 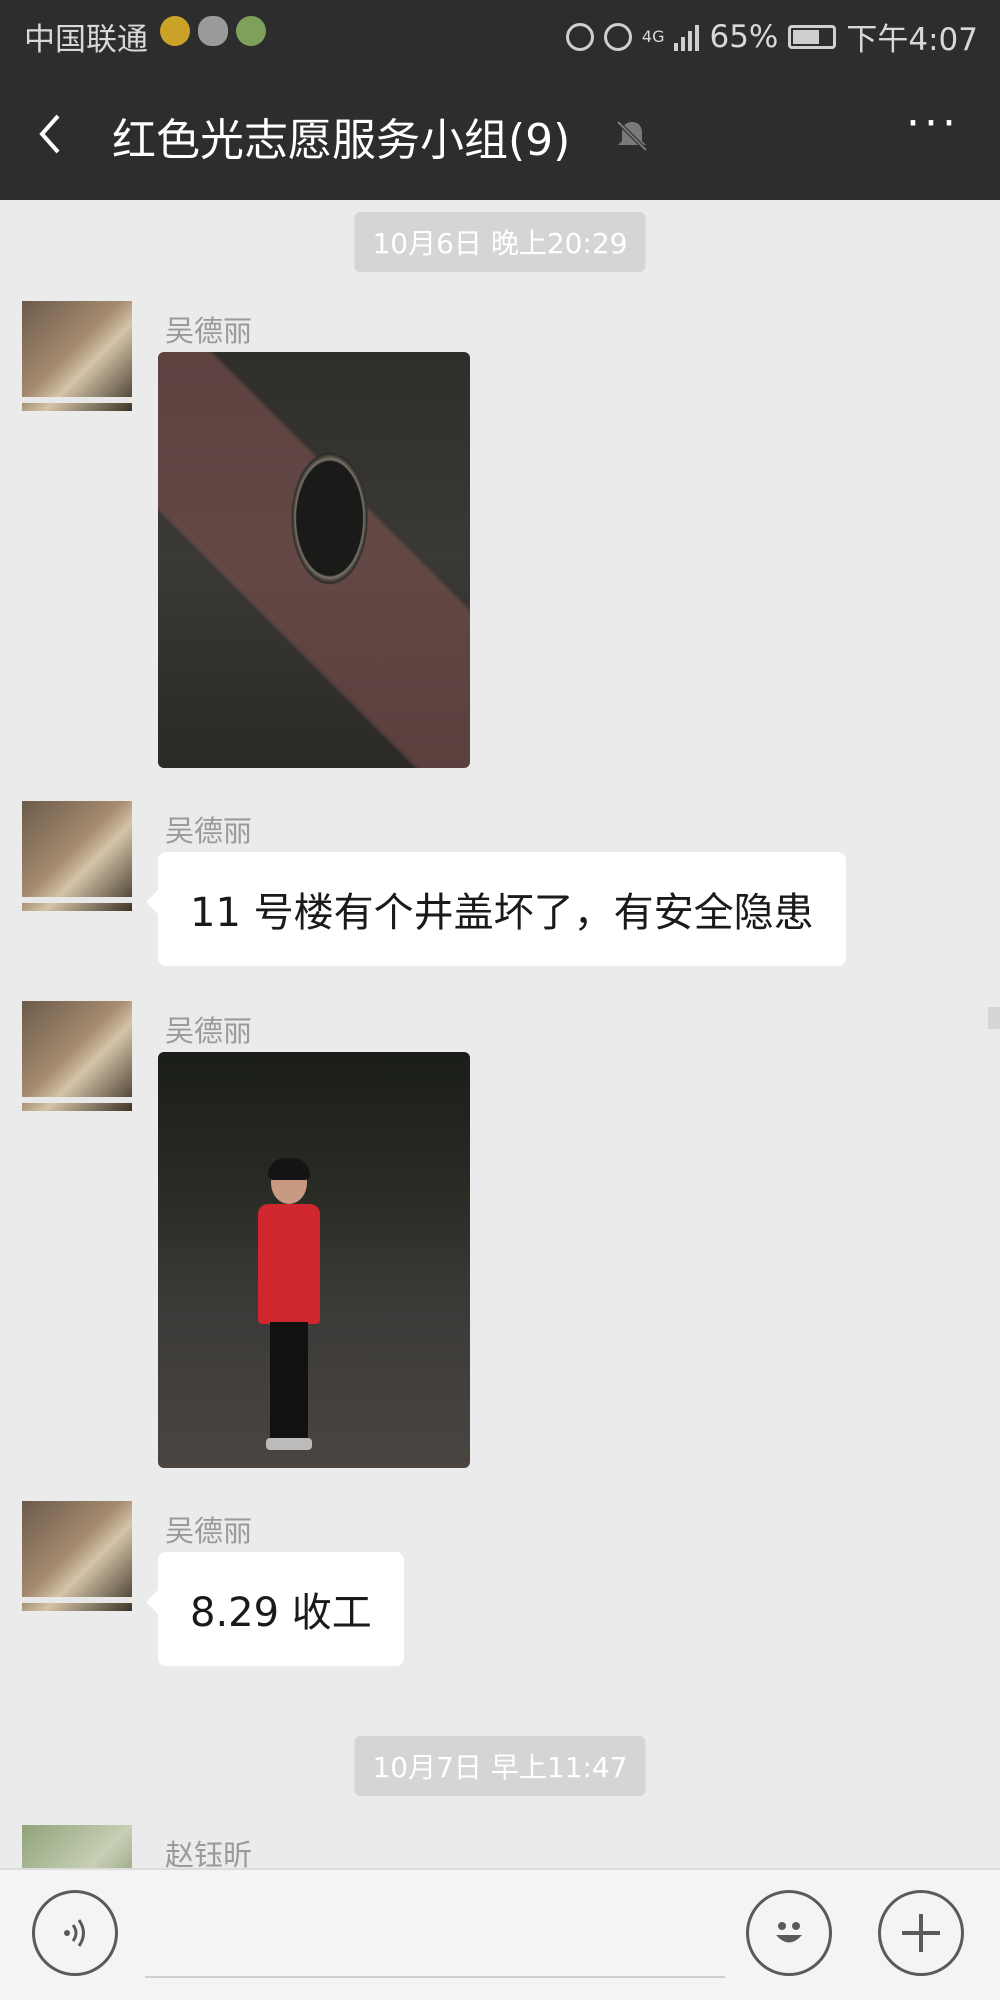 What do you see at coordinates (175, 31) in the screenshot?
I see `mail-app-icon` at bounding box center [175, 31].